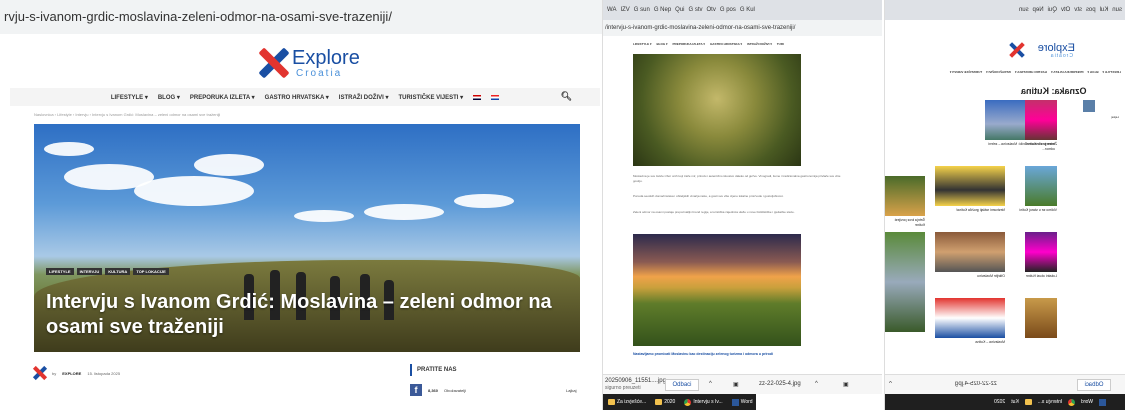 The height and width of the screenshot is (410, 1125). Describe the element at coordinates (1015, 402) in the screenshot. I see `taskbar-label: Kut` at that location.